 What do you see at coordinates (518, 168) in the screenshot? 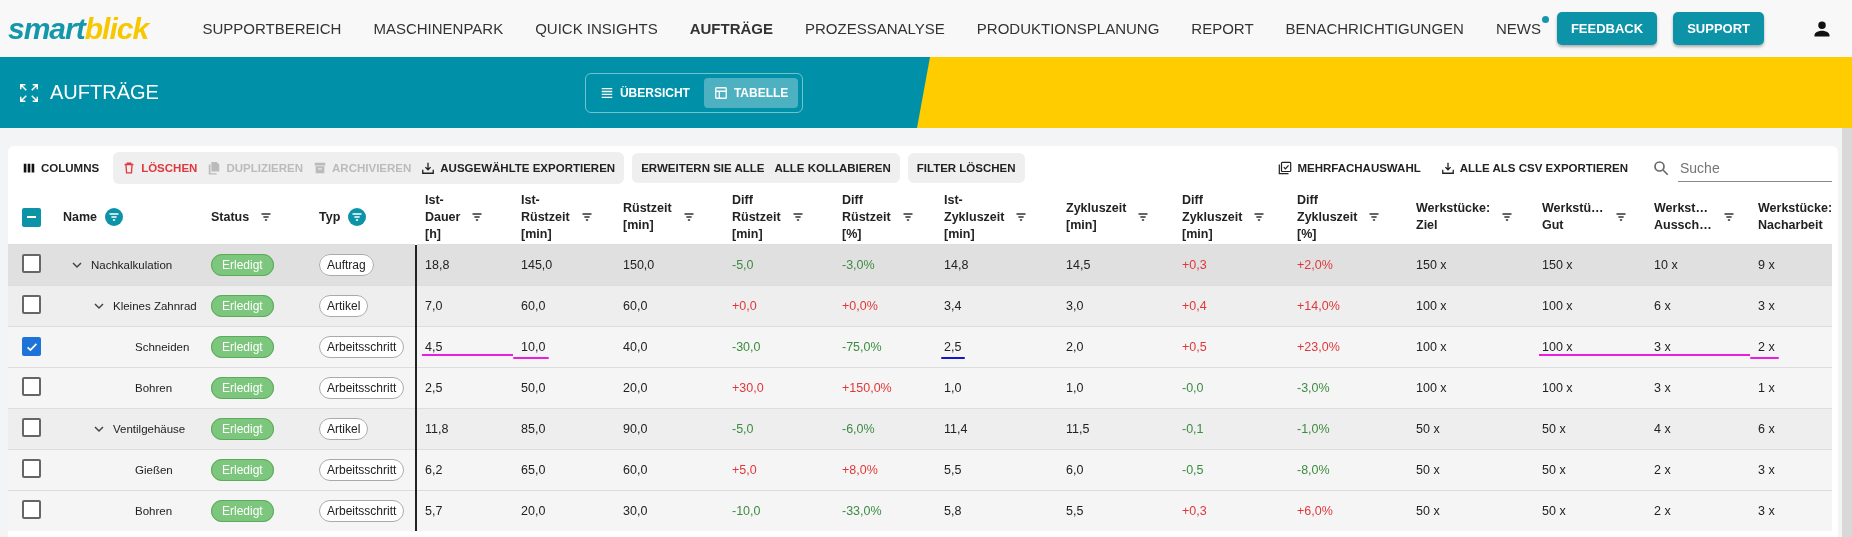
I see `export-button: AUSGEWÄHLTE EXPORTIEREN` at bounding box center [518, 168].